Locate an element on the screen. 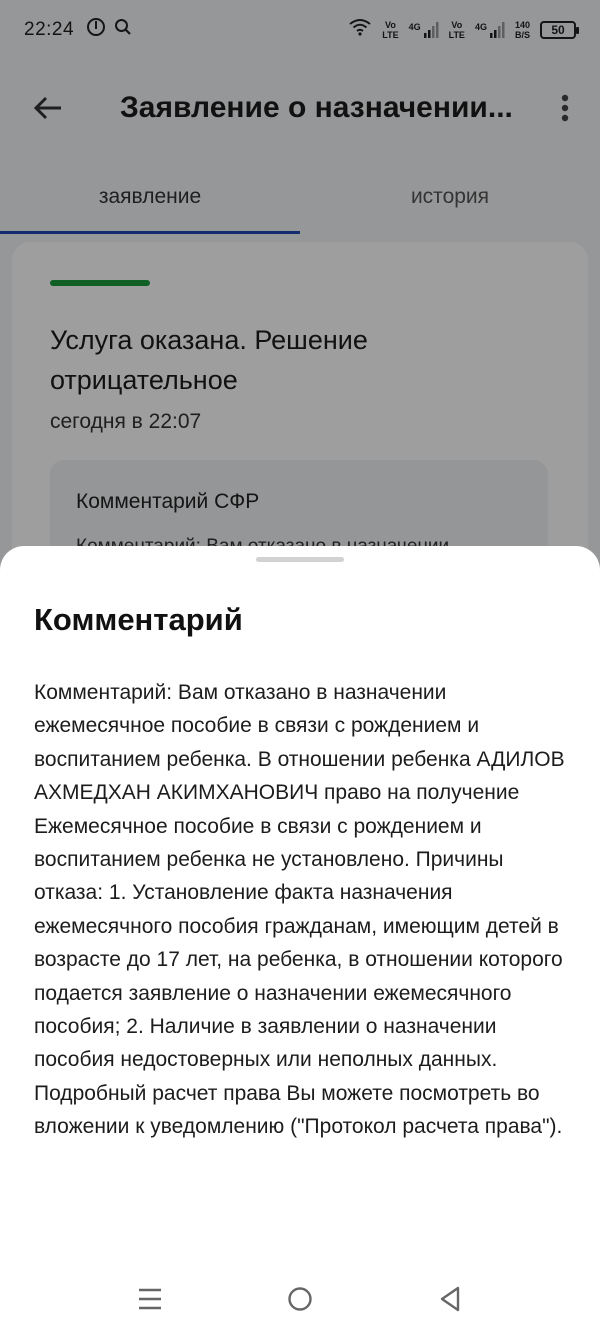 The height and width of the screenshot is (1332, 600). home-circle-icon is located at coordinates (300, 1299).